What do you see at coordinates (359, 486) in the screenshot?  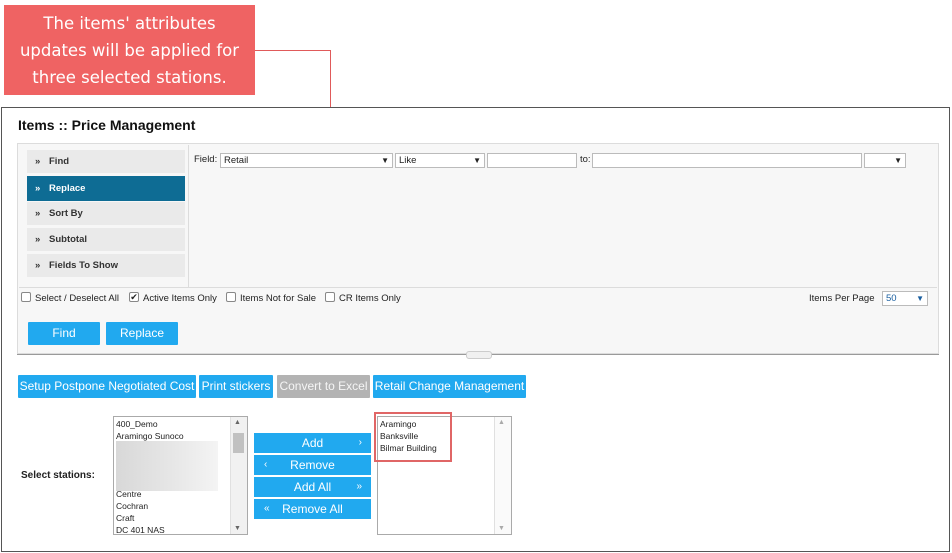 I see `double-chevron-right-icon: »` at bounding box center [359, 486].